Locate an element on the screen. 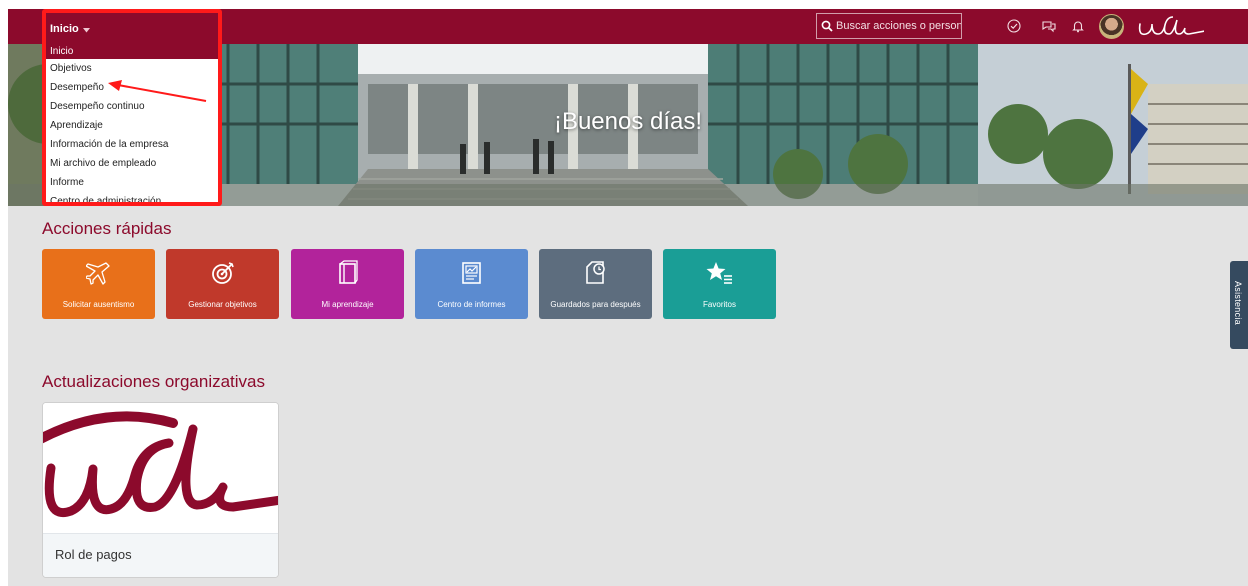 This screenshot has height=586, width=1248. annotation-arrow is located at coordinates (157, 91).